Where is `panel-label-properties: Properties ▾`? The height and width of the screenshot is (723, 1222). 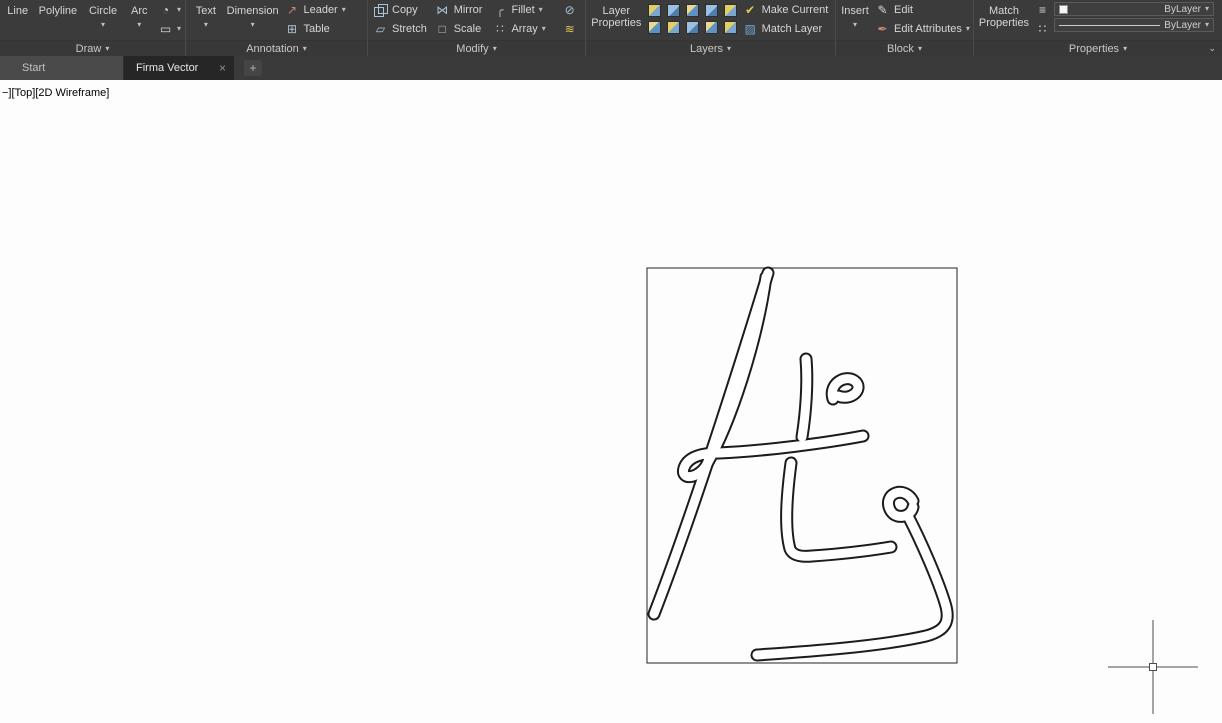
panel-label-properties: Properties ▾ is located at coordinates (1098, 48).